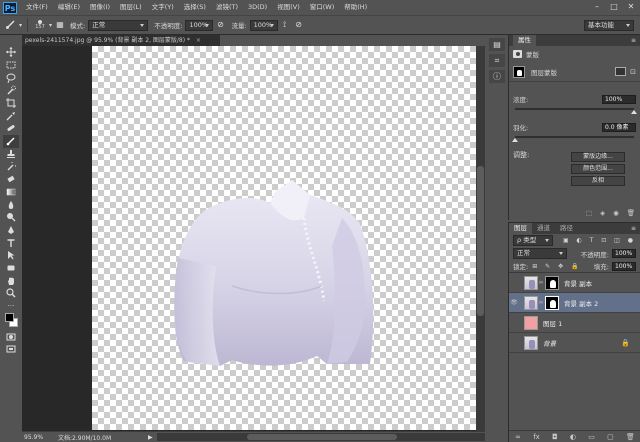  Describe the element at coordinates (524, 40) in the screenshot. I see `tab-properties: 属性` at that location.